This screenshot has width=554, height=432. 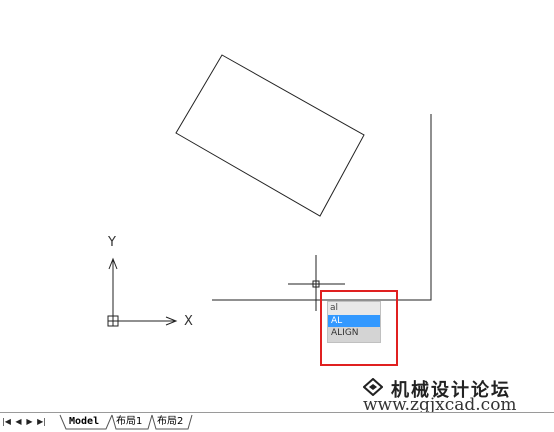 I want to click on ucs-icon, so click(x=142, y=292).